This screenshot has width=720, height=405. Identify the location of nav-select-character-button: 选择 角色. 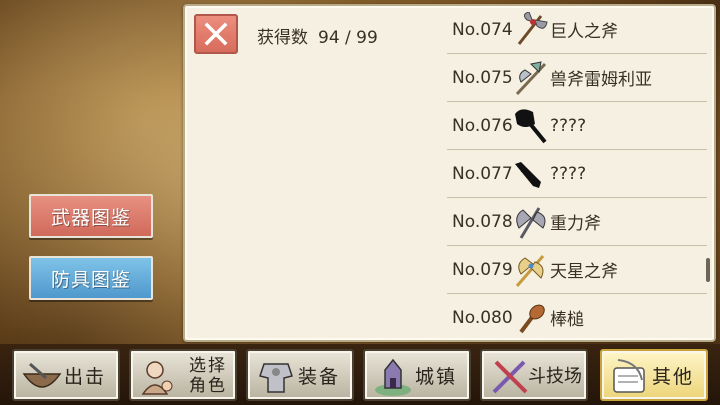
(183, 375).